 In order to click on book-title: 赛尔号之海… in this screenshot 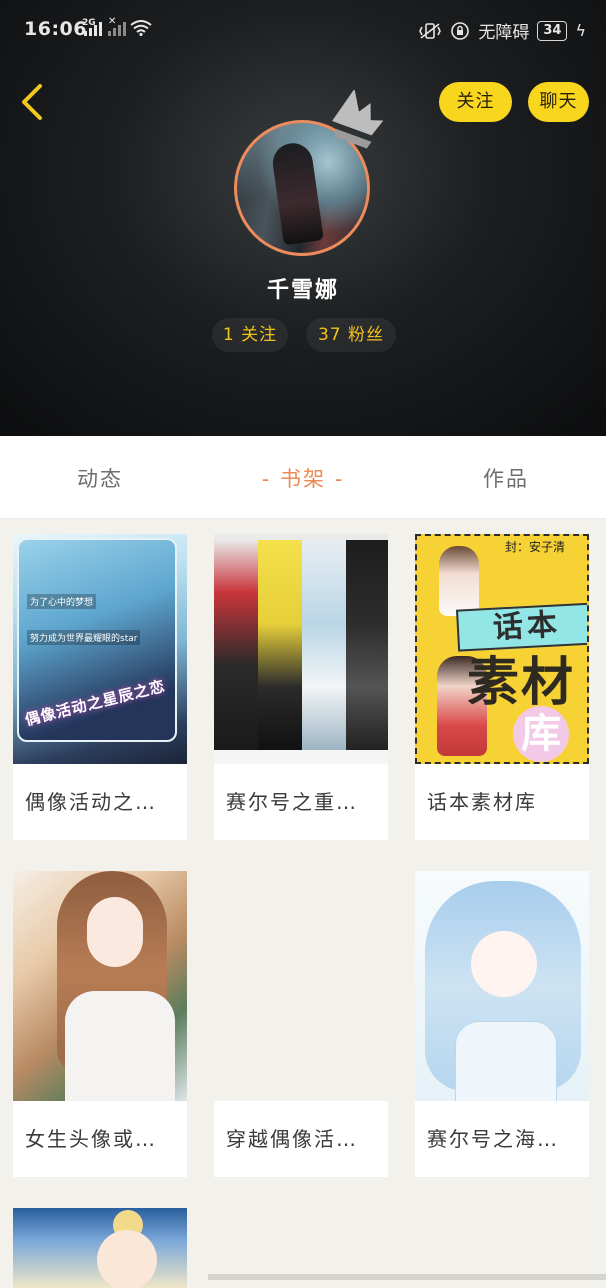, I will do `click(493, 1139)`.